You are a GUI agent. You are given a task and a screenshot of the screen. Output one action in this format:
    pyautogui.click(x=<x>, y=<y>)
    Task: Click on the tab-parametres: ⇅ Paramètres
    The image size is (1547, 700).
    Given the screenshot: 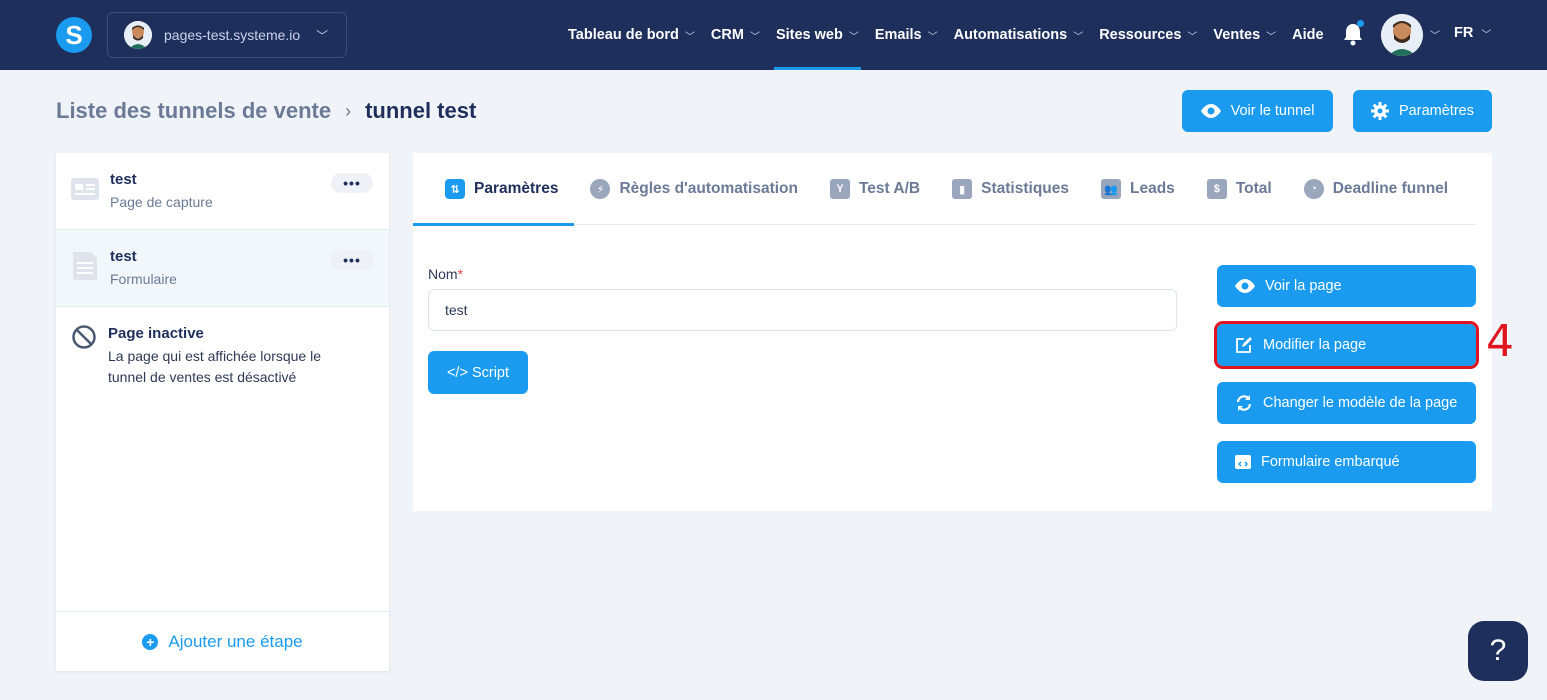 What is the action you would take?
    pyautogui.click(x=494, y=189)
    